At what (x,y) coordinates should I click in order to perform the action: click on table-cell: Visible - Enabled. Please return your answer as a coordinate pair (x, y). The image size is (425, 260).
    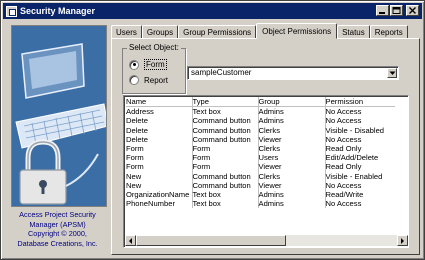
    Looking at the image, I should click on (354, 176).